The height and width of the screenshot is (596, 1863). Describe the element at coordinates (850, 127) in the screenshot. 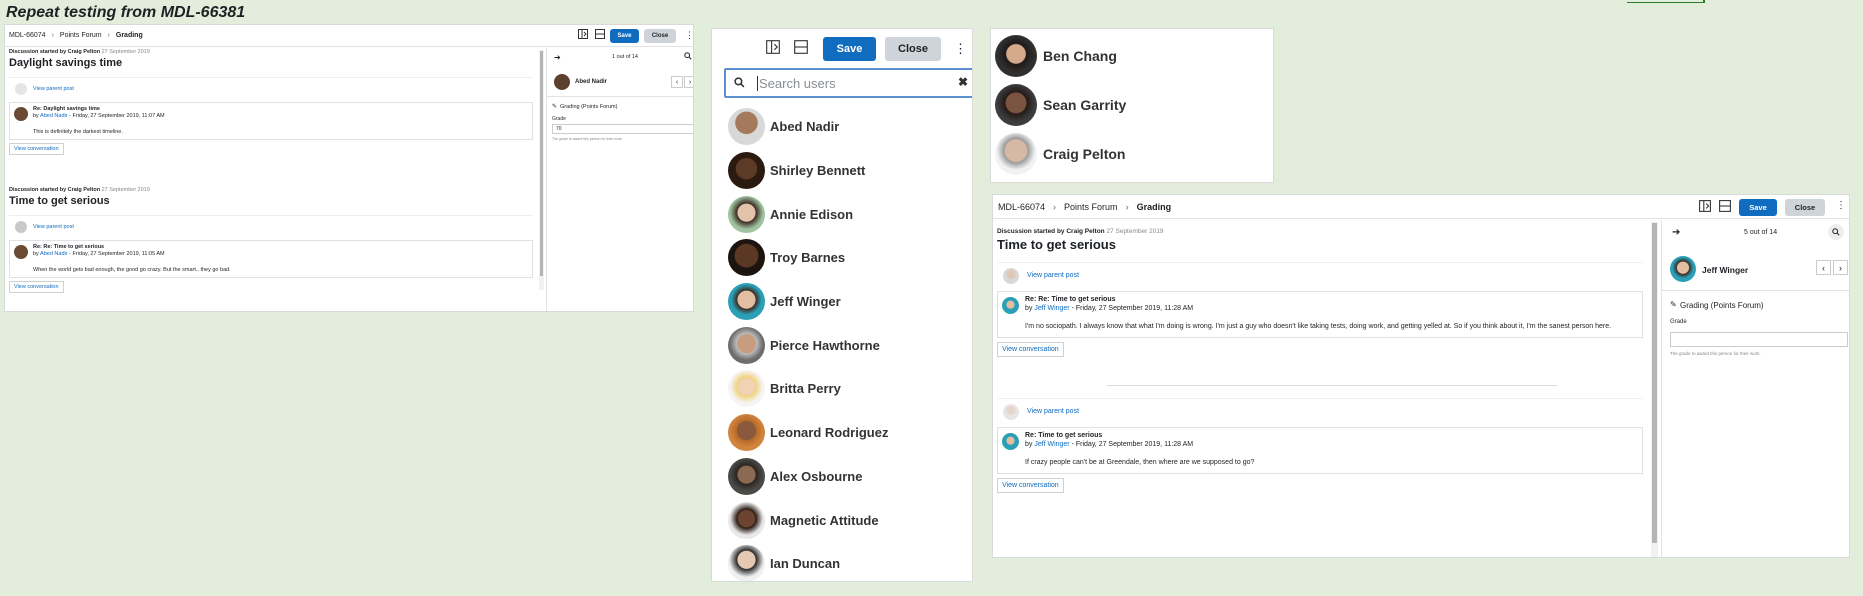

I see `user-list-item: Abed Nadir` at that location.